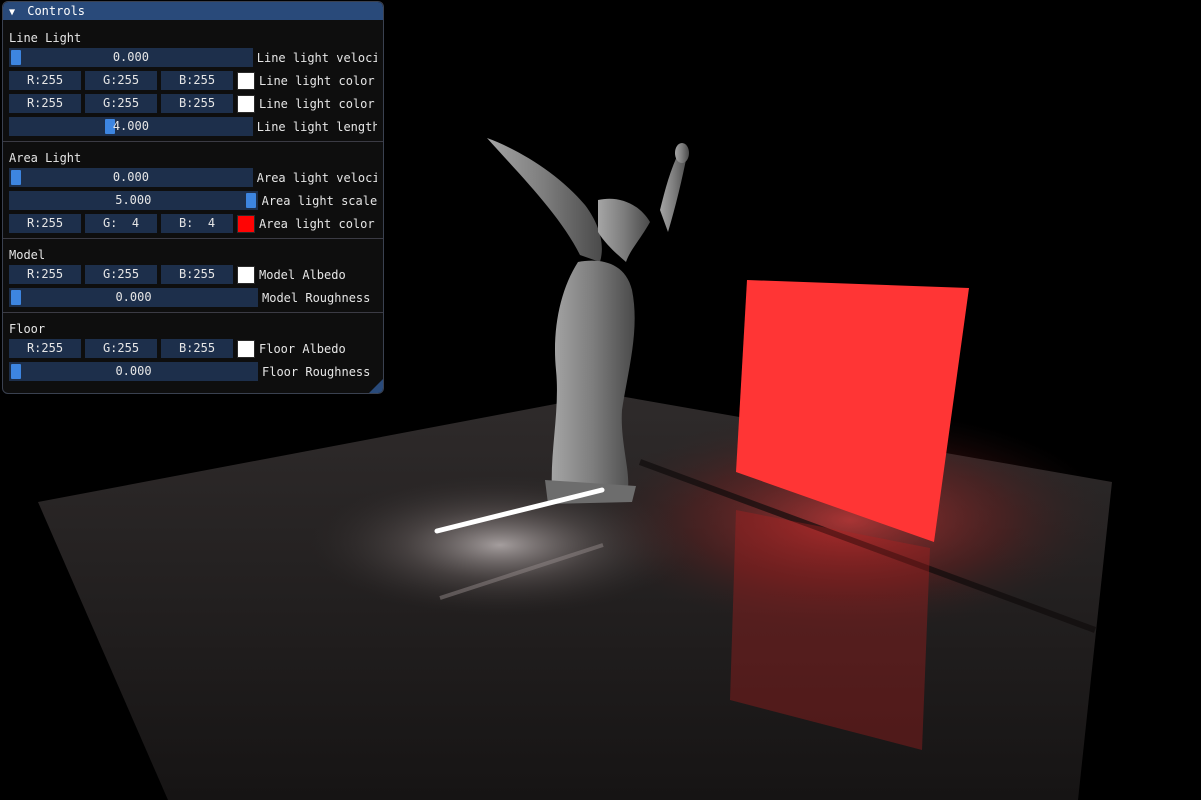 This screenshot has height=800, width=1201. What do you see at coordinates (193, 11) in the screenshot?
I see `controls-title-bar: ▼ Controls` at bounding box center [193, 11].